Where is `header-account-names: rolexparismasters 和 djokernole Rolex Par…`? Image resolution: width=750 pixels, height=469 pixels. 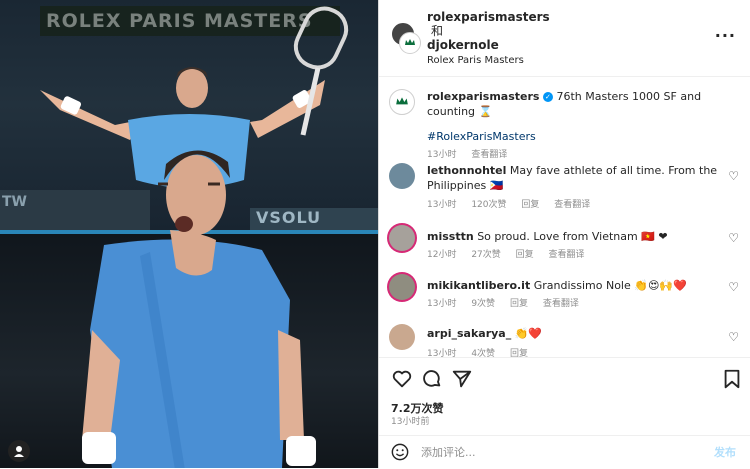
header-account-names: rolexparismasters 和 djokernole Rolex Par… is located at coordinates (488, 39).